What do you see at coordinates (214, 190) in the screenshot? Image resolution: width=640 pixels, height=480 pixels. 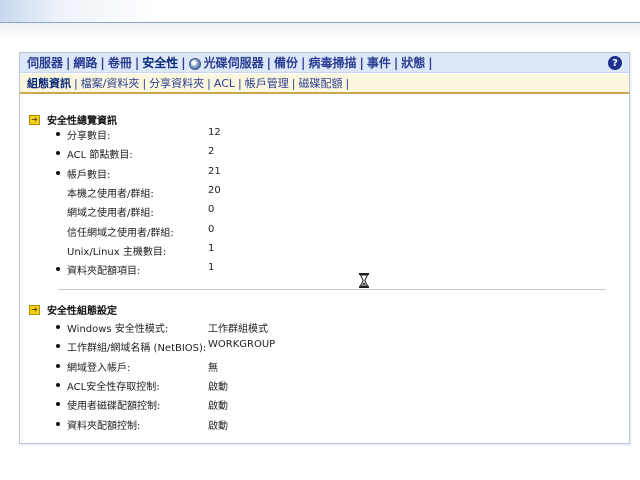 I see `field-value: 20` at bounding box center [214, 190].